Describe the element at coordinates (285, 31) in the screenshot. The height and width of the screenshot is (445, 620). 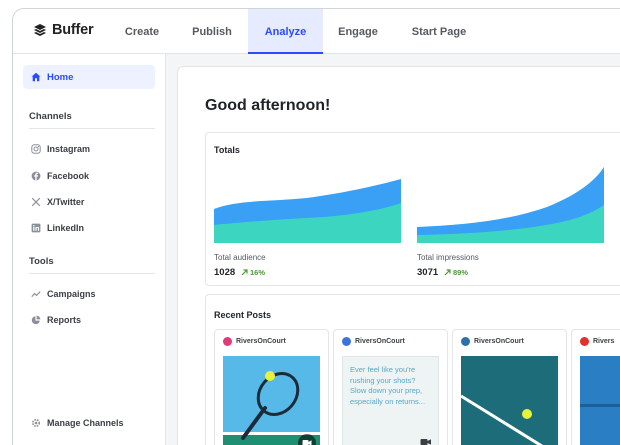
I see `tab-analyze: Analyze` at that location.